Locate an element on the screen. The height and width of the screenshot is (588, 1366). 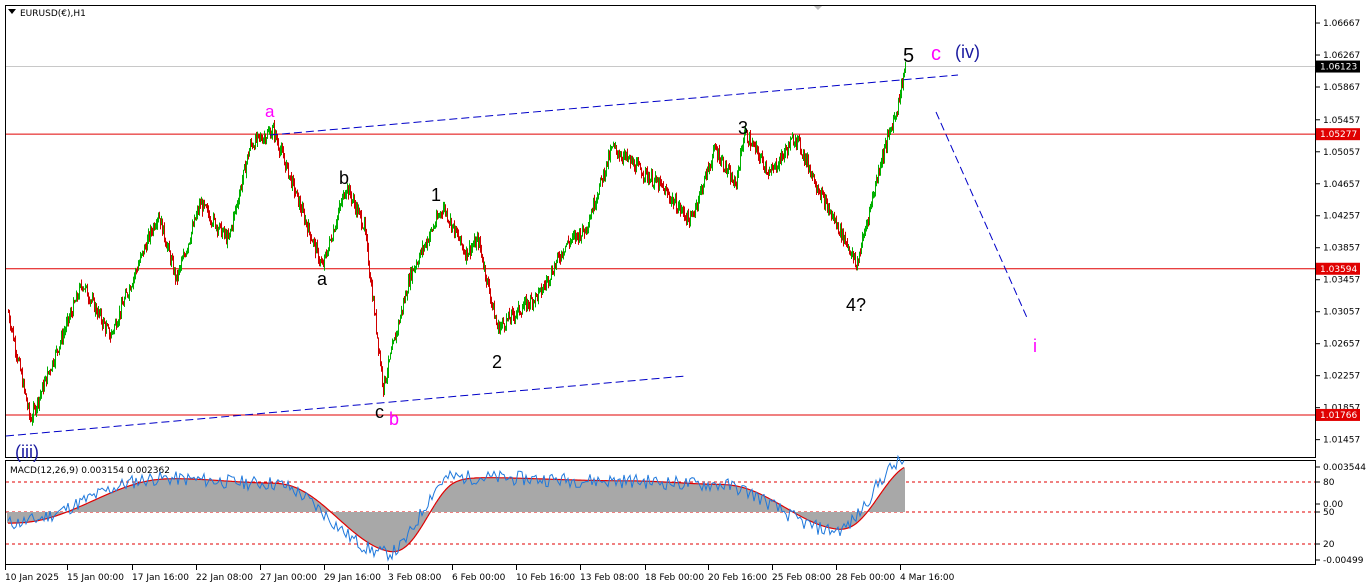
price-tick-label: 1.02657 is located at coordinates (1341, 345).